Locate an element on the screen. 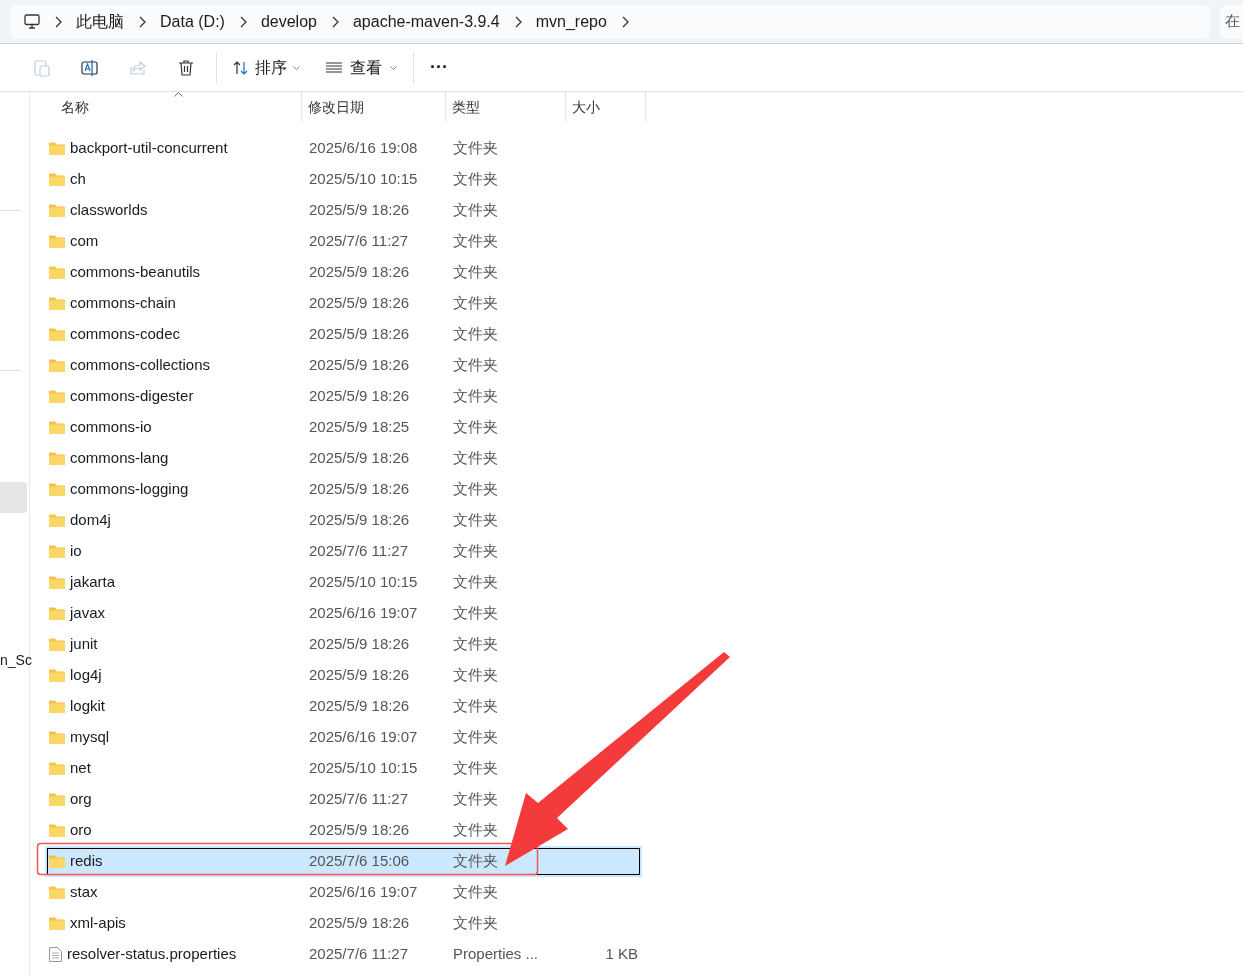 The width and height of the screenshot is (1243, 976). file-row: resolver-status.properties 2025/7/6 11:27 Properties ... 1 KB is located at coordinates (343, 954).